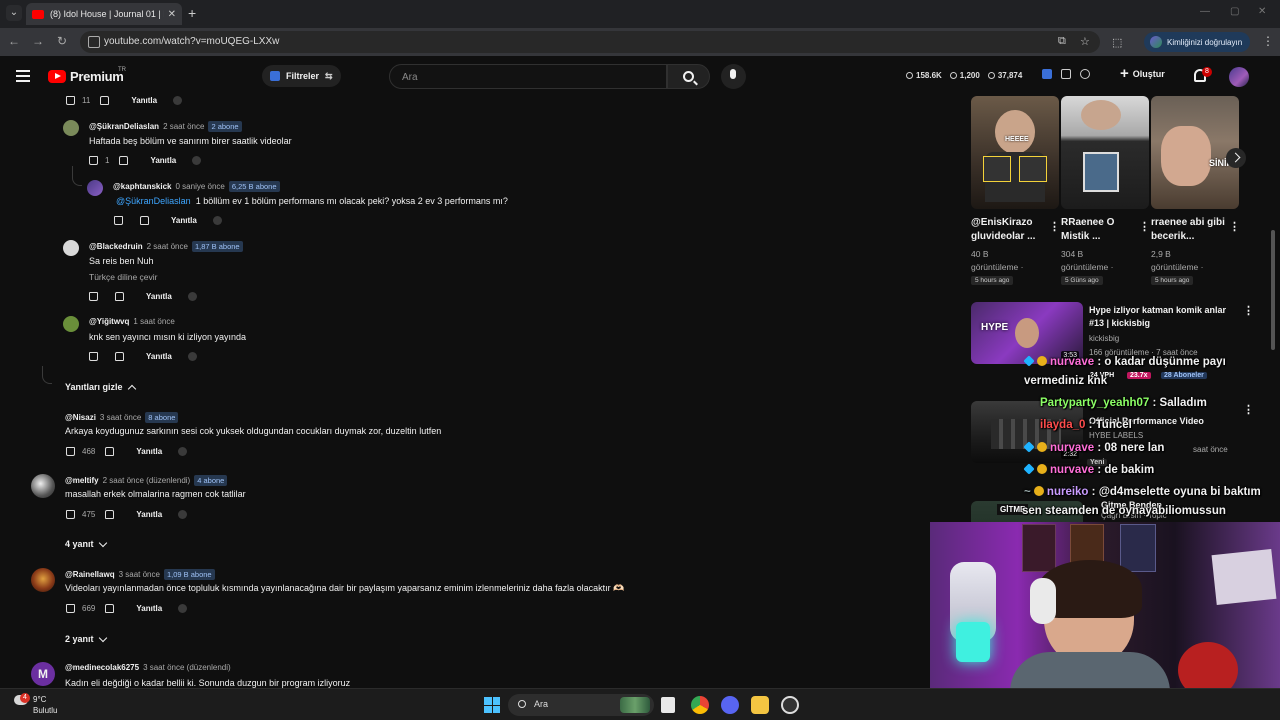 This screenshot has width=1280, height=720. Describe the element at coordinates (668, 705) in the screenshot. I see `notes-app-icon` at that location.